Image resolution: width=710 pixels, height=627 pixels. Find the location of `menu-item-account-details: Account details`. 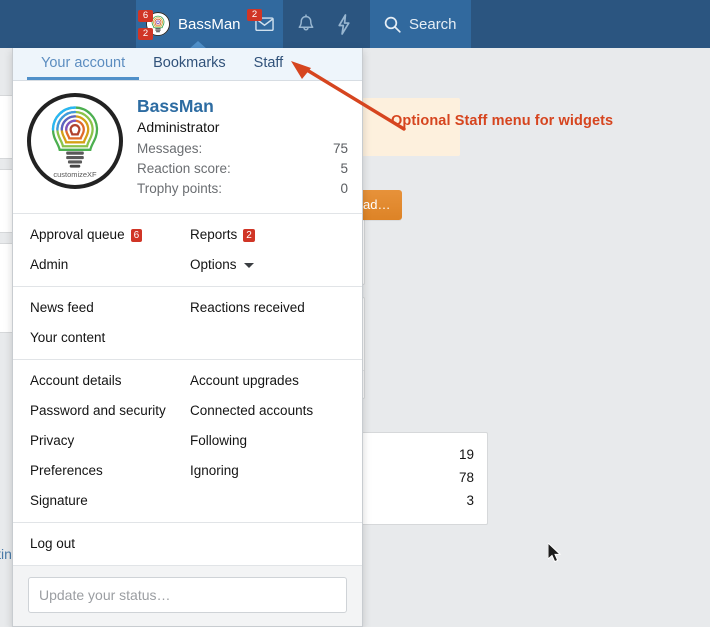

menu-item-account-details: Account details is located at coordinates (100, 381).